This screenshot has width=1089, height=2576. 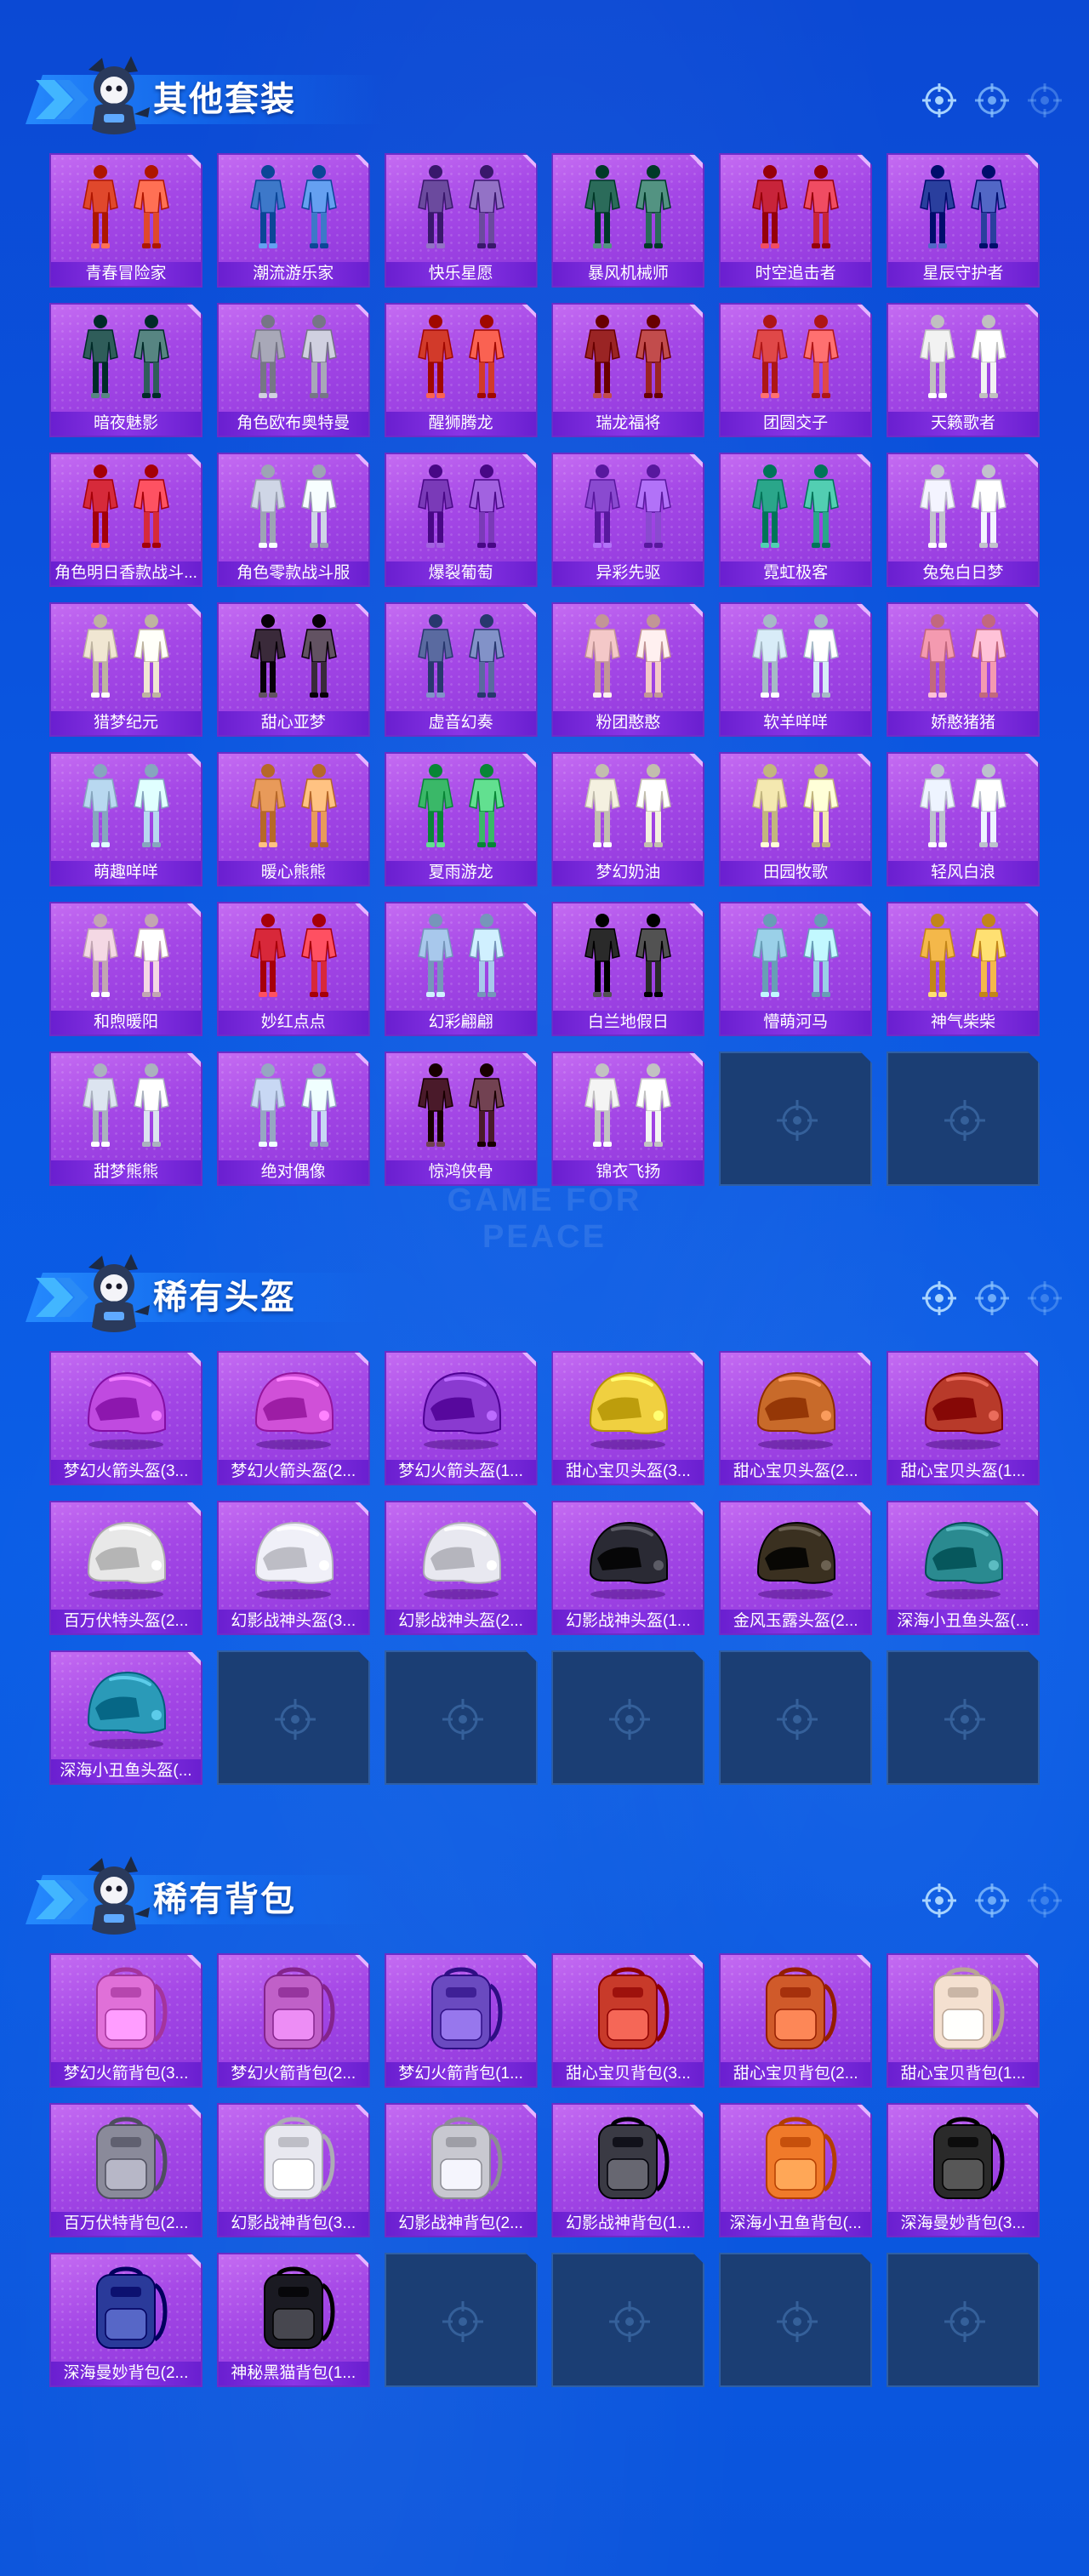 I want to click on item-card: 兔兔白日梦, so click(x=963, y=520).